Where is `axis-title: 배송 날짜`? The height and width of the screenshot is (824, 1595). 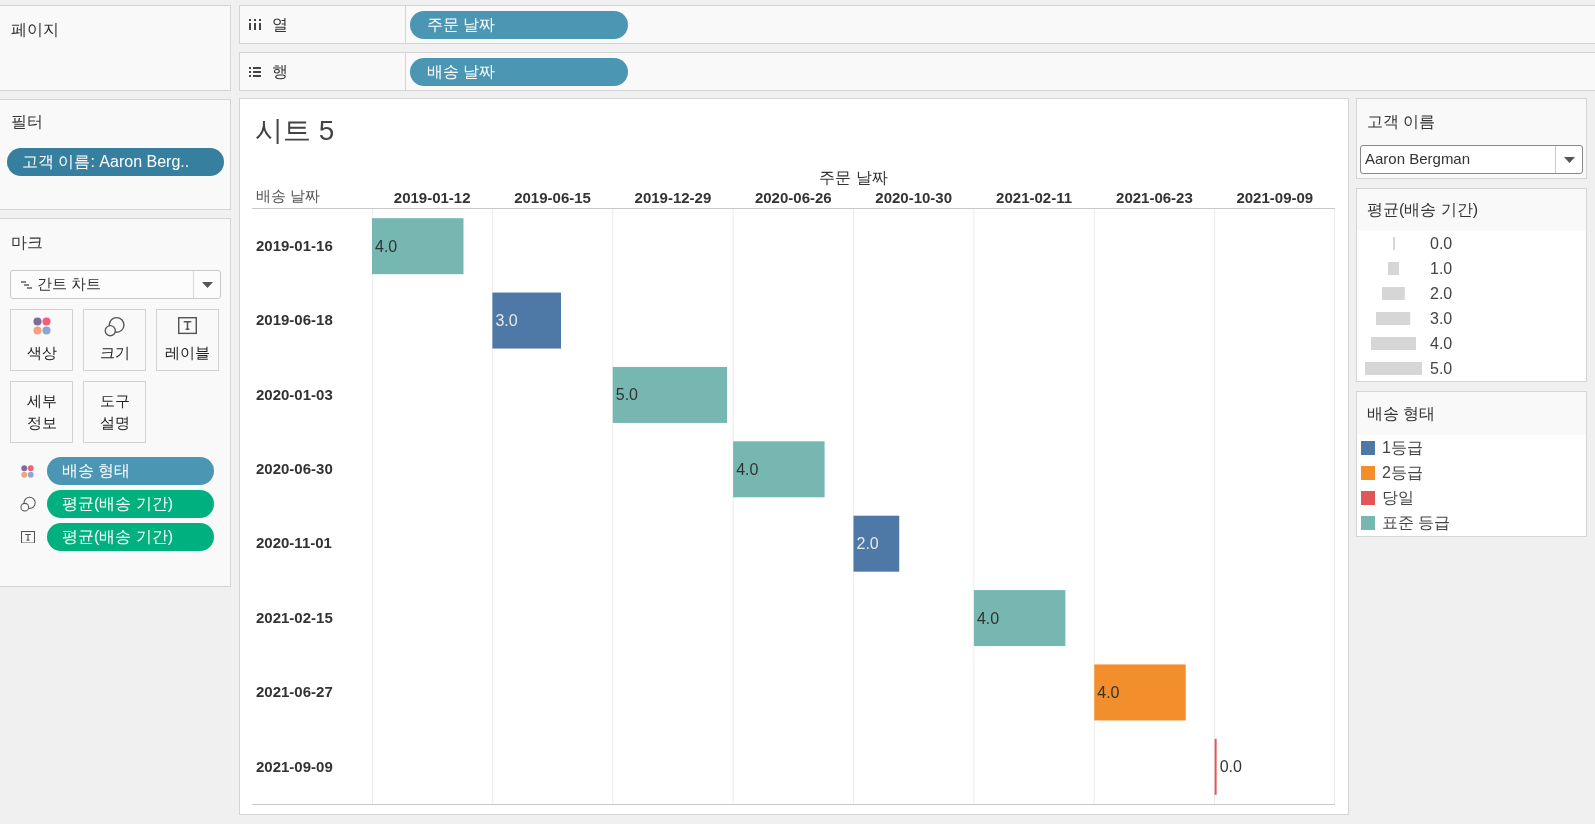
axis-title: 배송 날짜 is located at coordinates (288, 195).